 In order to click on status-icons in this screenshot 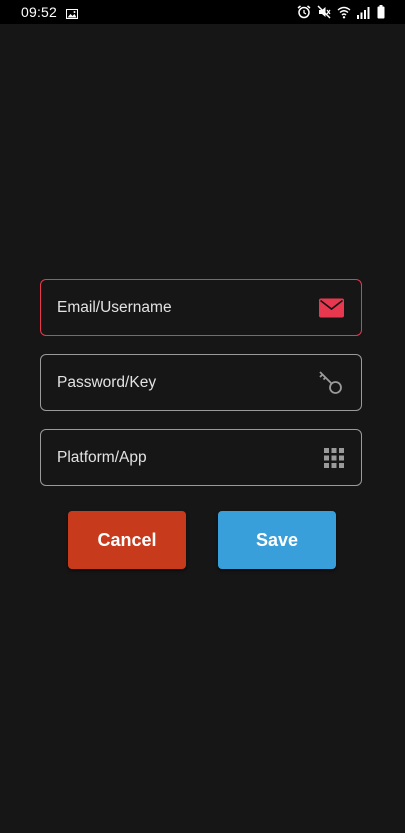, I will do `click(341, 12)`.